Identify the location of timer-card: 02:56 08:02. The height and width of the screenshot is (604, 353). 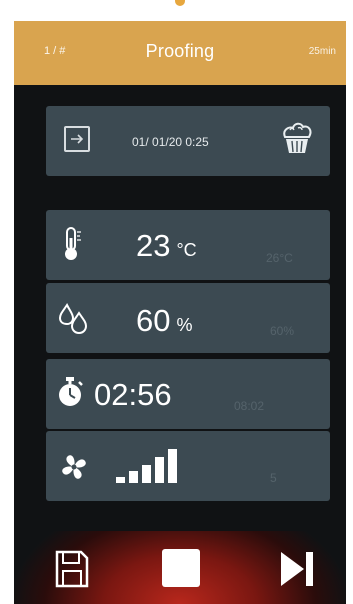
(188, 394).